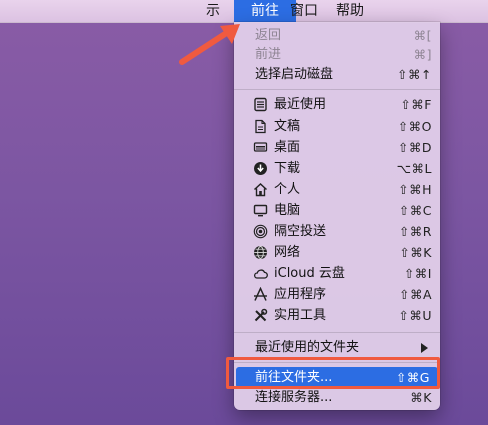  What do you see at coordinates (287, 126) in the screenshot?
I see `menu-item-label: 文稿` at bounding box center [287, 126].